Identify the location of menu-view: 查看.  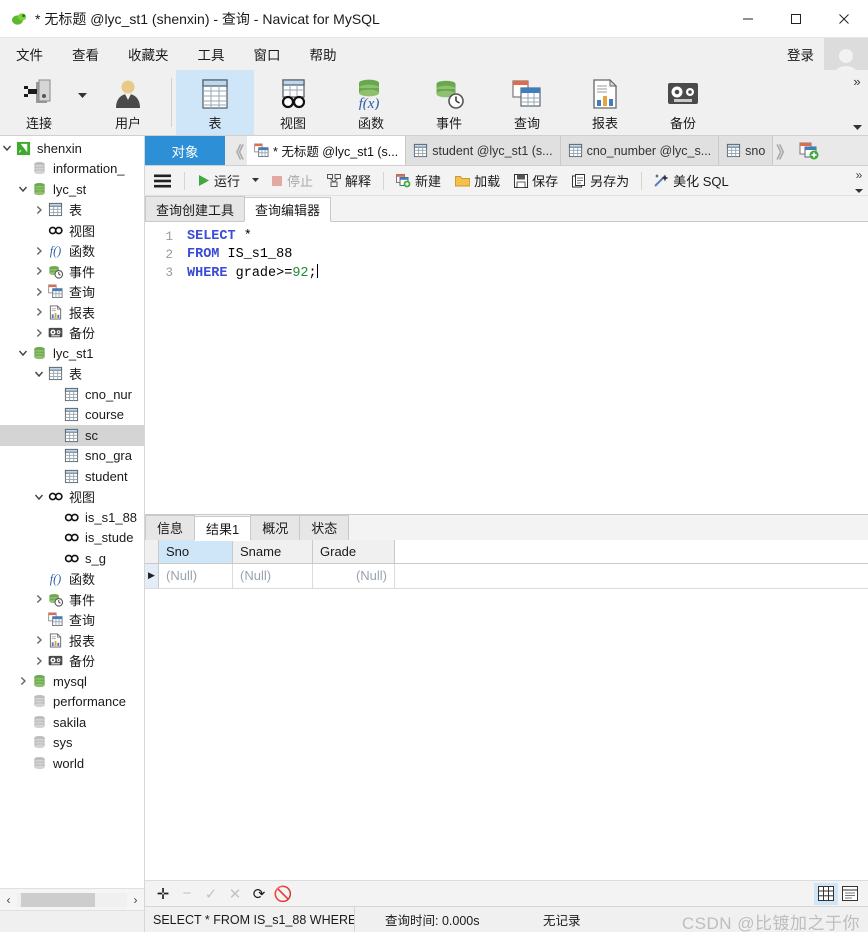
(85, 54).